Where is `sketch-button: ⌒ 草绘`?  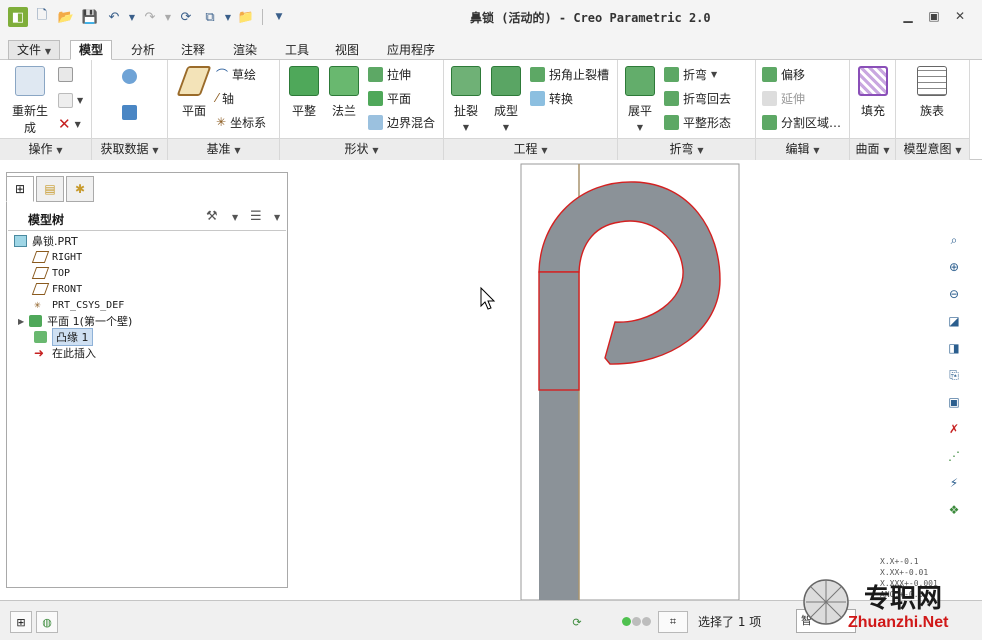
sketch-button: ⌒ 草绘 is located at coordinates (236, 74).